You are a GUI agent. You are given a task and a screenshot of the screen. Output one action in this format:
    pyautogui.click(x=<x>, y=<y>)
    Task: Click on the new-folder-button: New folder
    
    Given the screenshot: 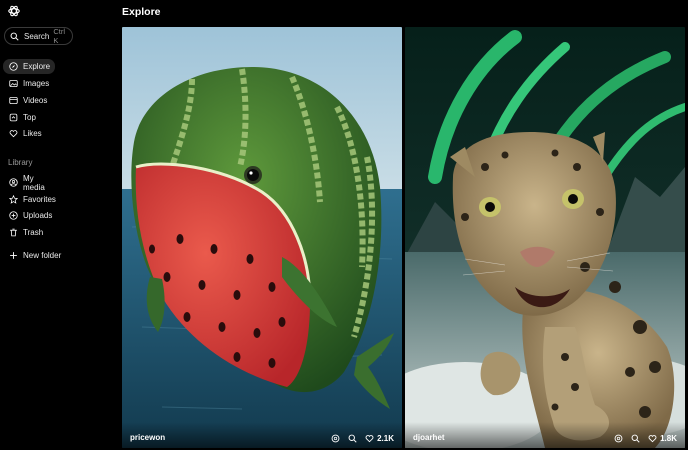 What is the action you would take?
    pyautogui.click(x=36, y=255)
    